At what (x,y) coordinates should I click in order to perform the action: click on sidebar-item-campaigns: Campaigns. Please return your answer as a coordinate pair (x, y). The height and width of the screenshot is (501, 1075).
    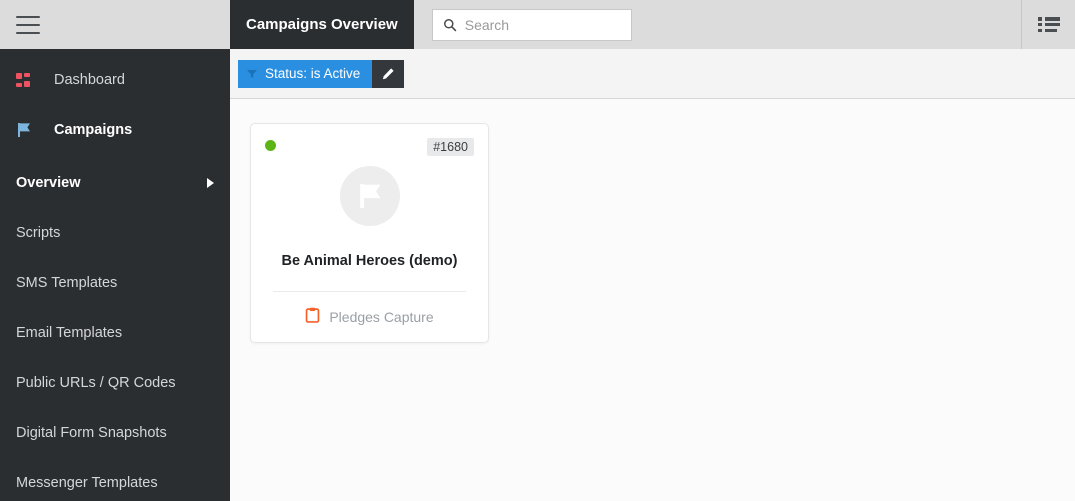
    Looking at the image, I should click on (115, 130).